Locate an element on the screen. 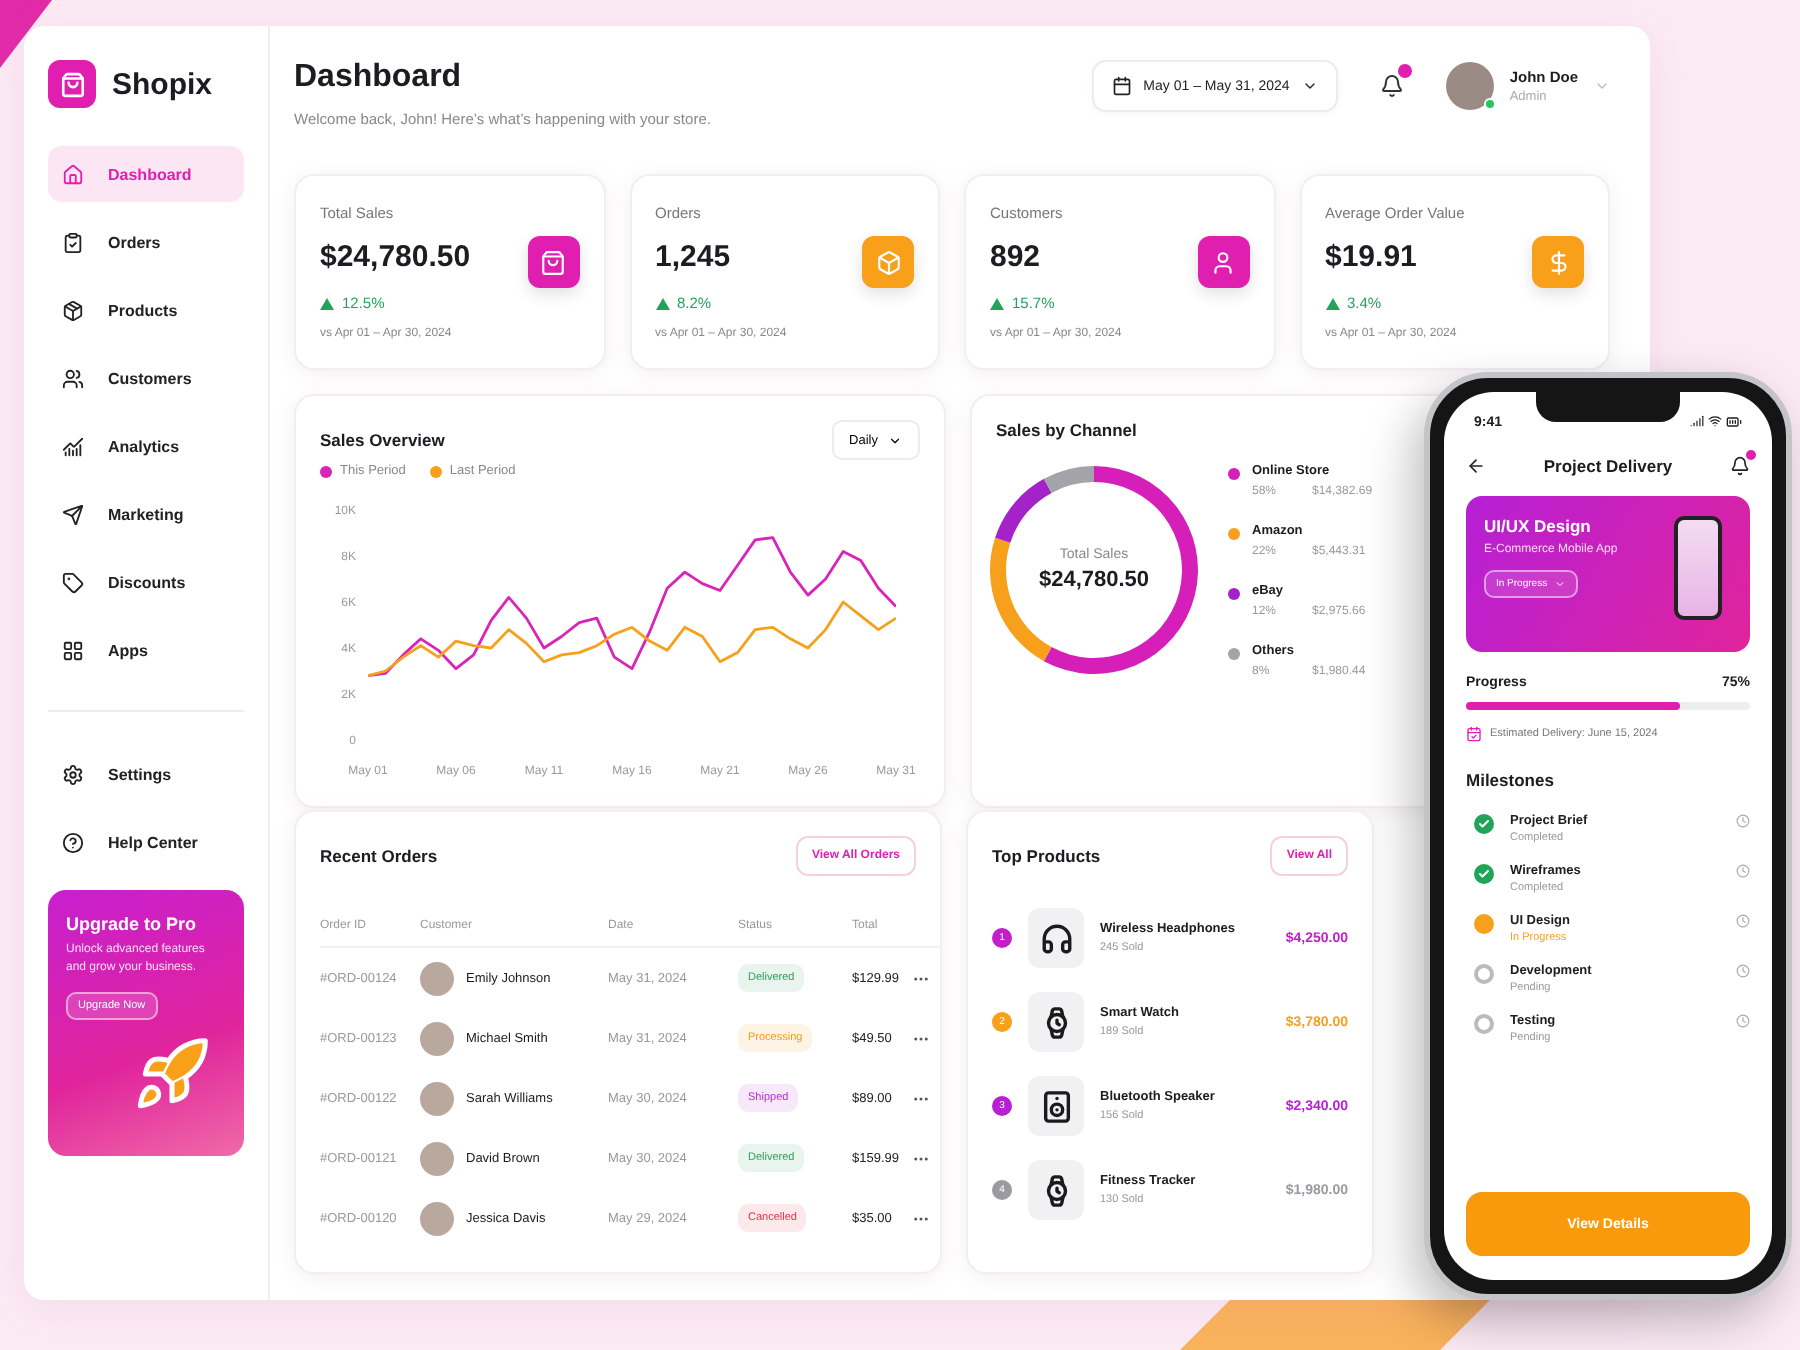  nav-item: Dashboard is located at coordinates (146, 174).